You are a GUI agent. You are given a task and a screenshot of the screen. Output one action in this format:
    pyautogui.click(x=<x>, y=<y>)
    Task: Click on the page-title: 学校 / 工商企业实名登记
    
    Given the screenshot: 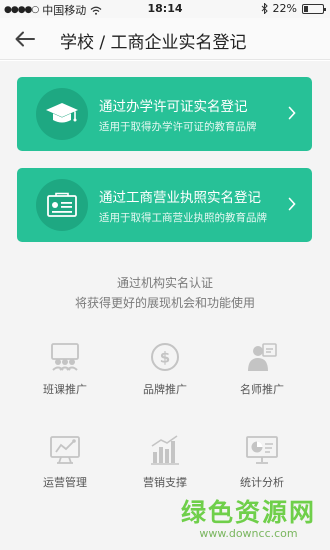 What is the action you would take?
    pyautogui.click(x=153, y=43)
    